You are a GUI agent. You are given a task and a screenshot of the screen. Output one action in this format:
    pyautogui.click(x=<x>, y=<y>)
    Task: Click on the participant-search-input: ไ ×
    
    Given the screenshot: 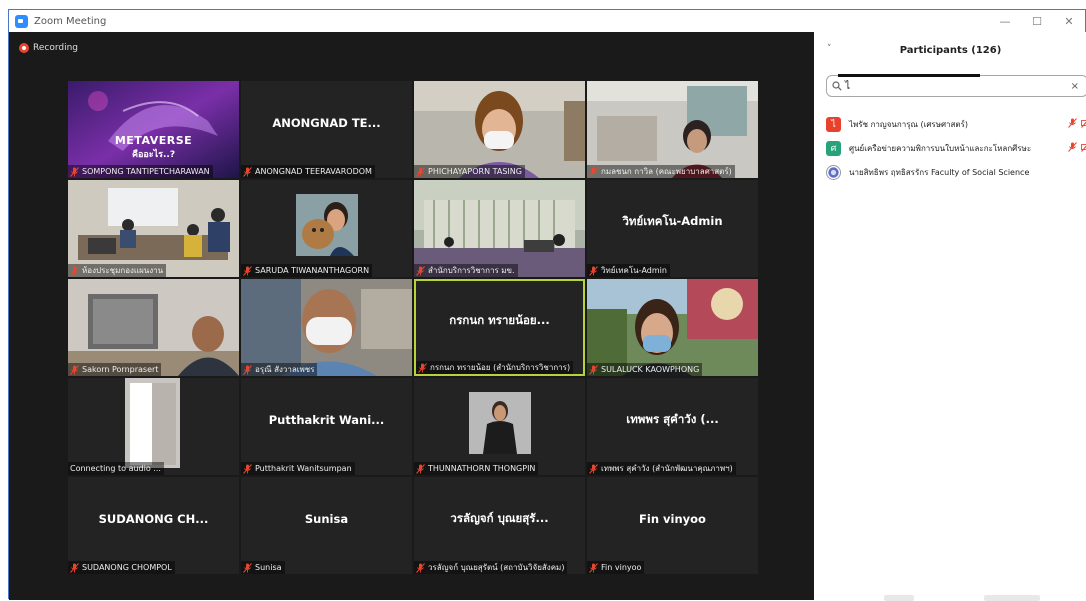 What is the action you would take?
    pyautogui.click(x=956, y=86)
    